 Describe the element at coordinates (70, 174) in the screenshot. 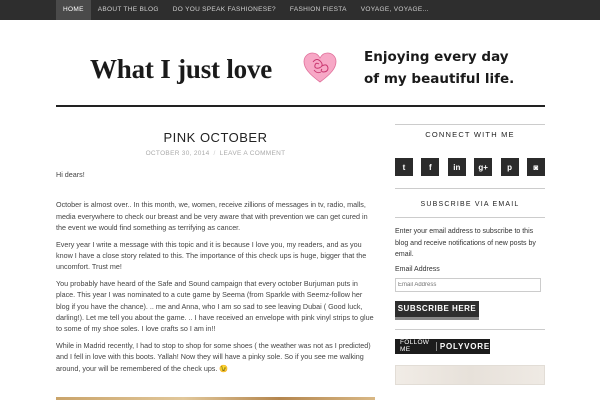

I see `post-greeting: Hi dears!` at that location.